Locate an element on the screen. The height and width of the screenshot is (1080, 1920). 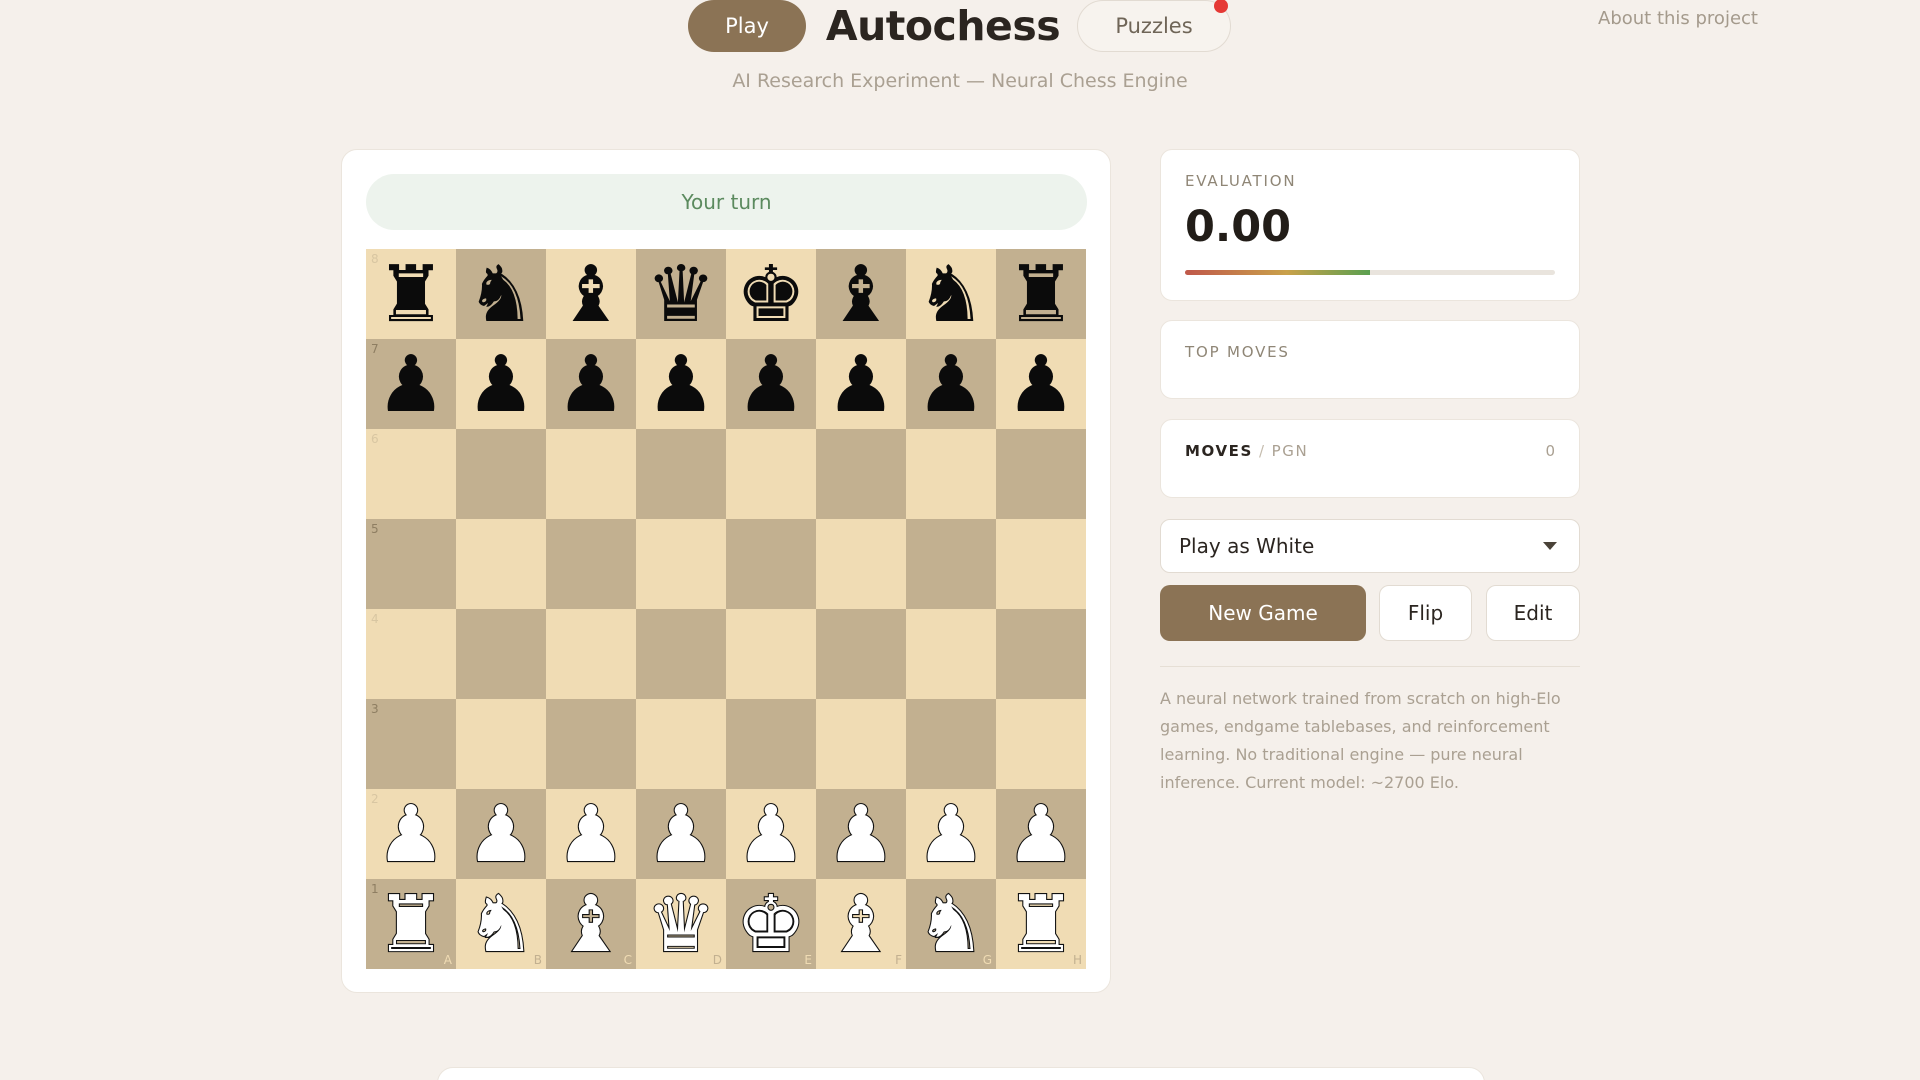
square-a1: 1 A ♜ is located at coordinates (411, 924).